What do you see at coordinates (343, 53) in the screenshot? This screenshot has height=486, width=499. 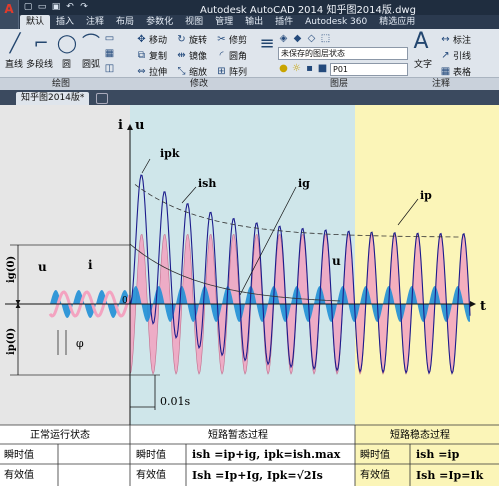 I see `layer-state-combo: 未保存的图层状态` at bounding box center [343, 53].